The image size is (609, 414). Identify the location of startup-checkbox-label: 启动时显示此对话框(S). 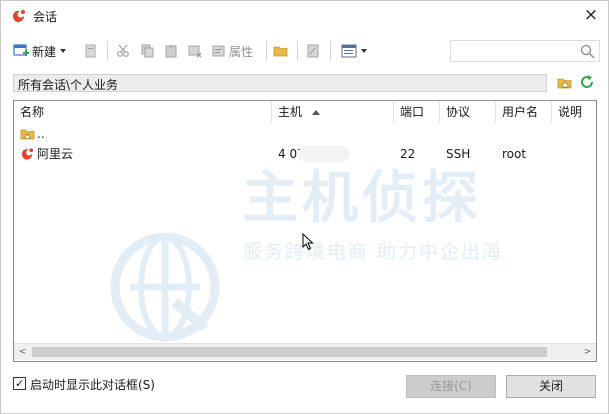
(92, 384).